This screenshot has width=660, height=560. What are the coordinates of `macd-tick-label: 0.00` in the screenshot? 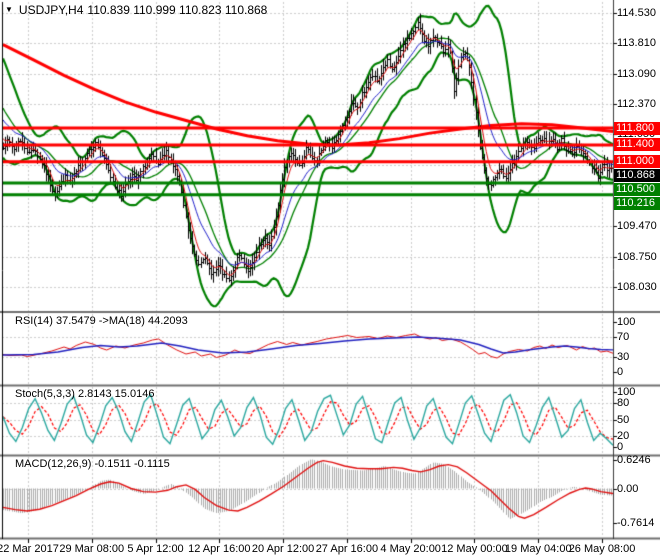 It's located at (628, 488).